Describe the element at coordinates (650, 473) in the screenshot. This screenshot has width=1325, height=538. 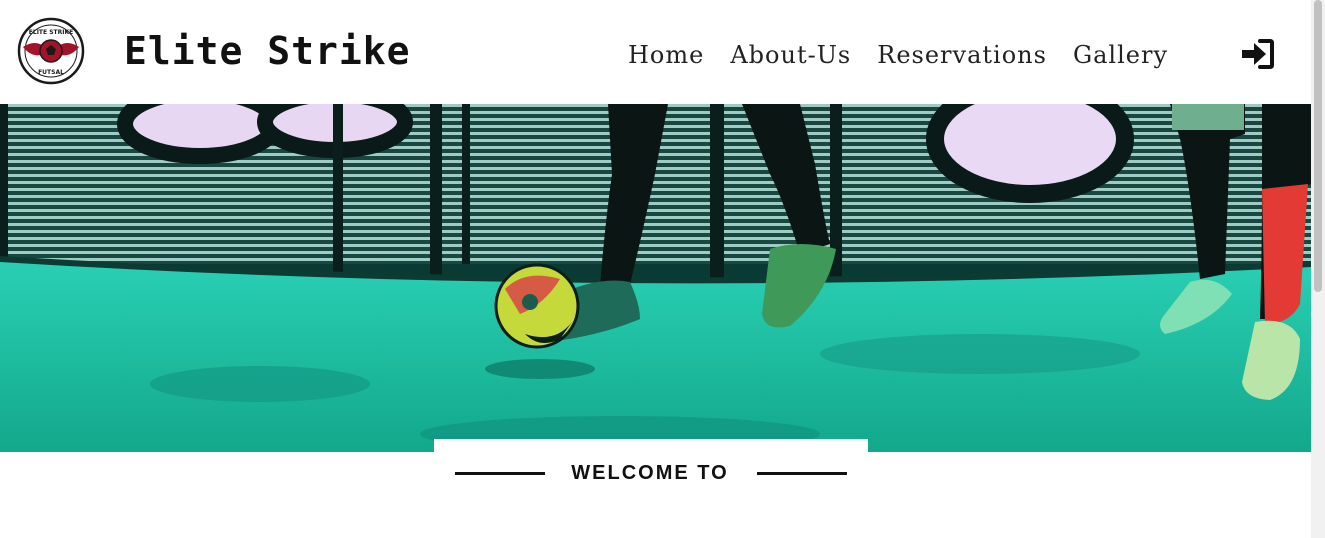
I see `welcome-heading: WELCOME TO` at that location.